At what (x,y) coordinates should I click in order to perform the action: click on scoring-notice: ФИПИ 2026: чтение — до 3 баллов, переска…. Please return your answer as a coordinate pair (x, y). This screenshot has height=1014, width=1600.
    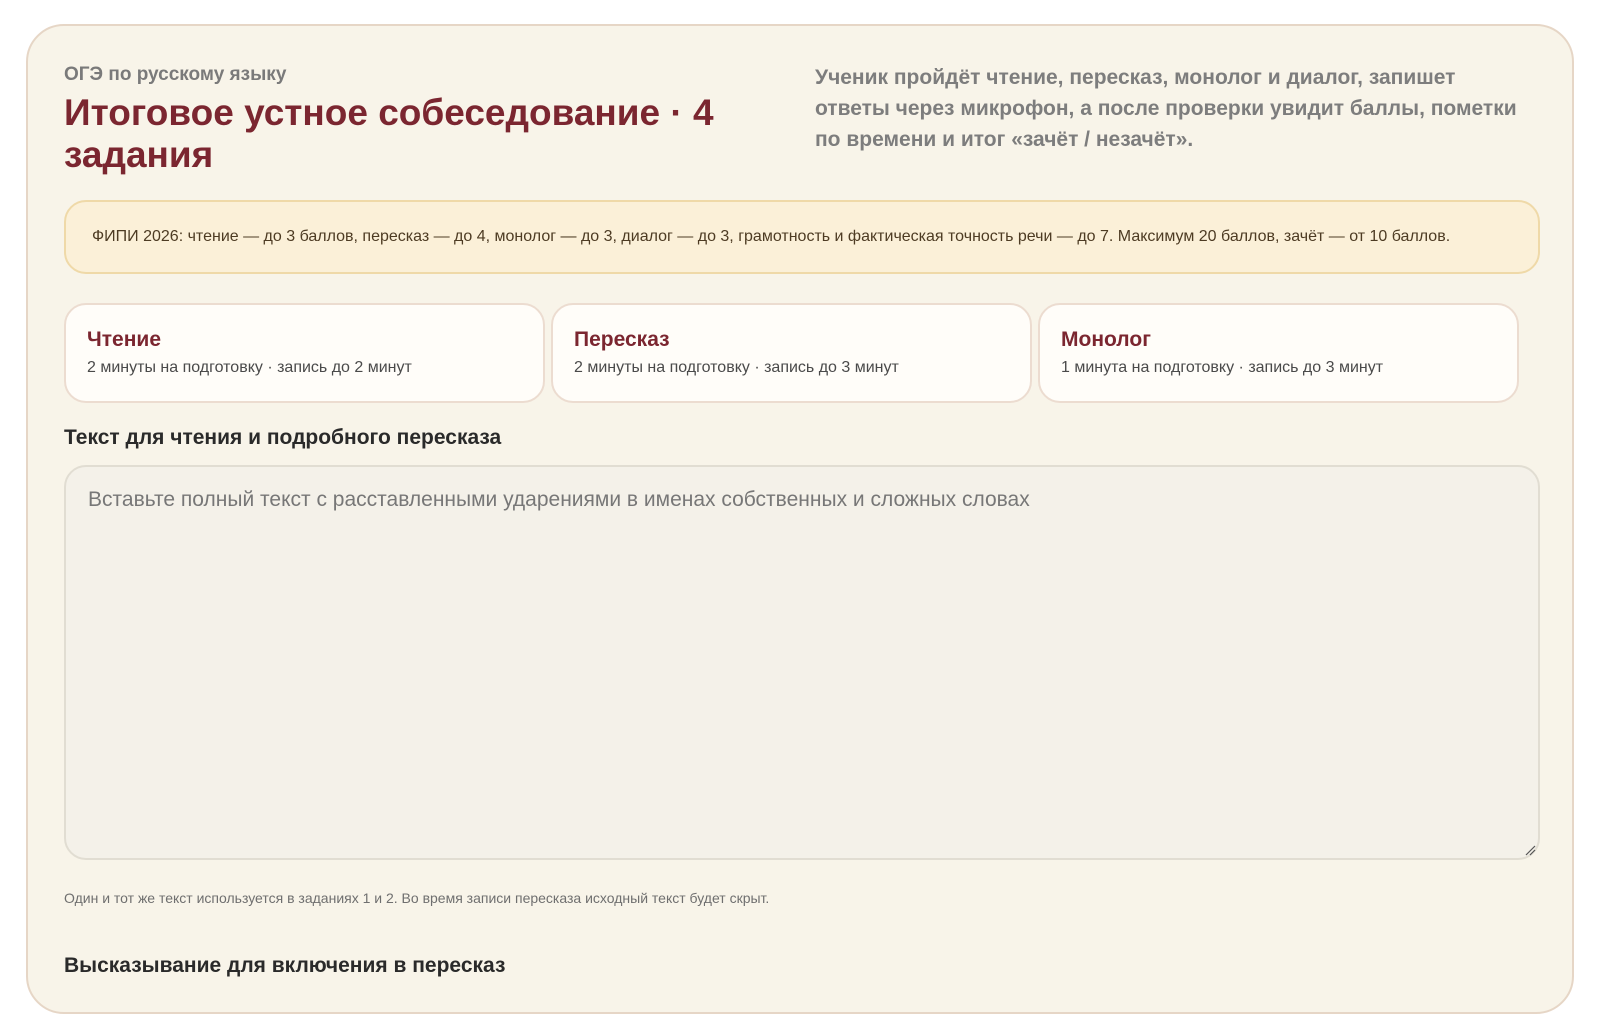
    Looking at the image, I should click on (802, 237).